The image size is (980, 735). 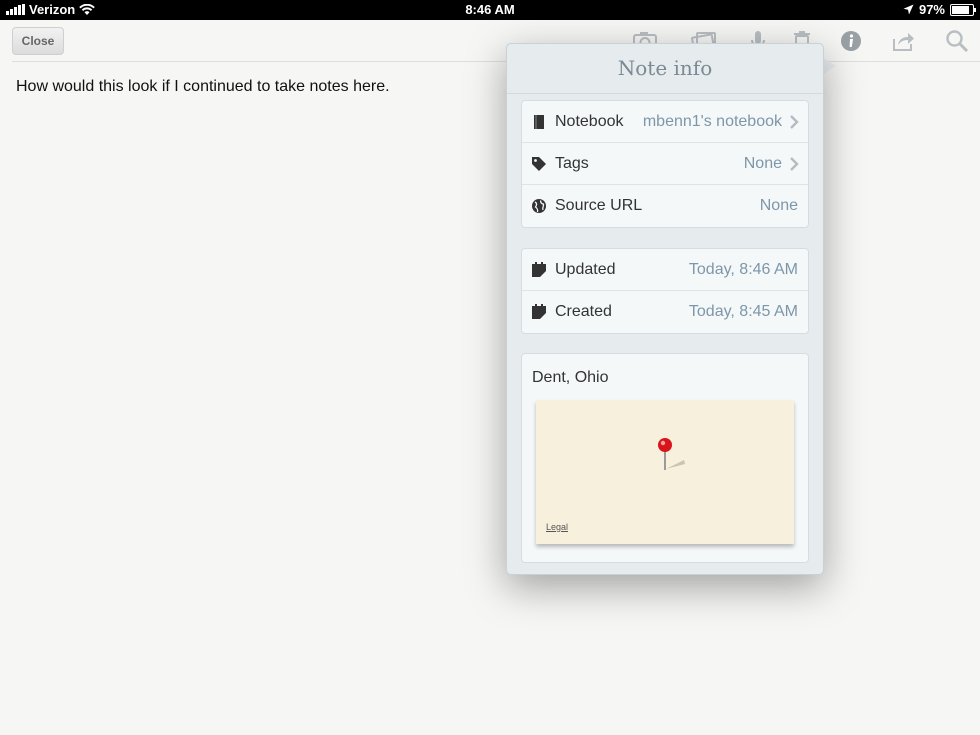 What do you see at coordinates (665, 68) in the screenshot?
I see `popover-title: Note info` at bounding box center [665, 68].